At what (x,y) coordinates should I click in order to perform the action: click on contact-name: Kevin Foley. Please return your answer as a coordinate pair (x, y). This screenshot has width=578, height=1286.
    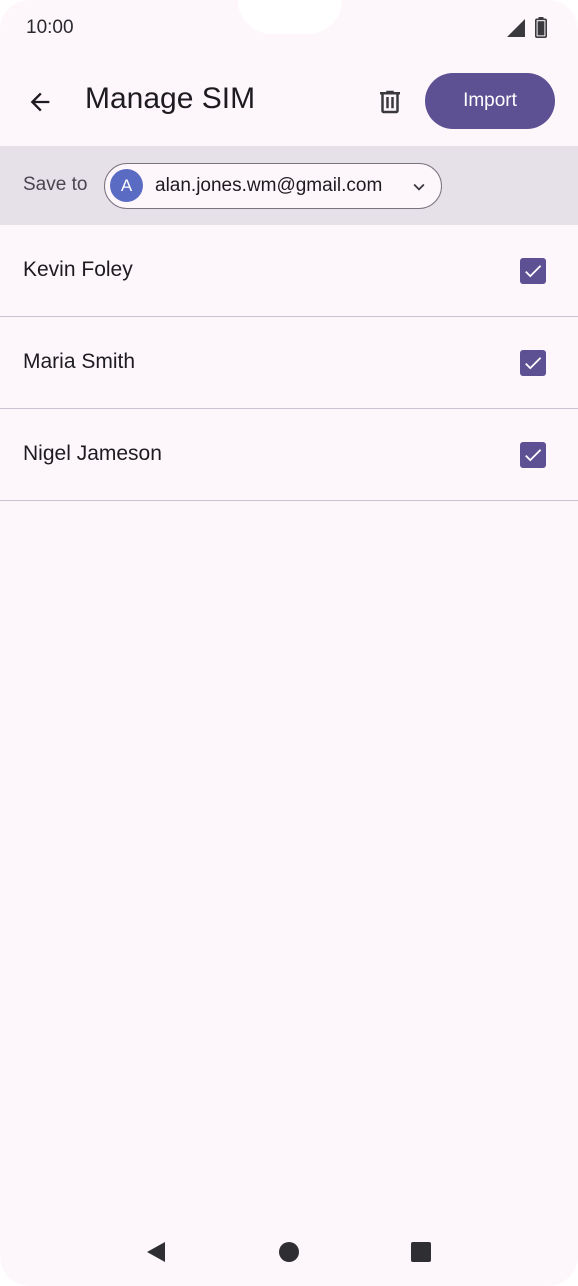
    Looking at the image, I should click on (78, 269).